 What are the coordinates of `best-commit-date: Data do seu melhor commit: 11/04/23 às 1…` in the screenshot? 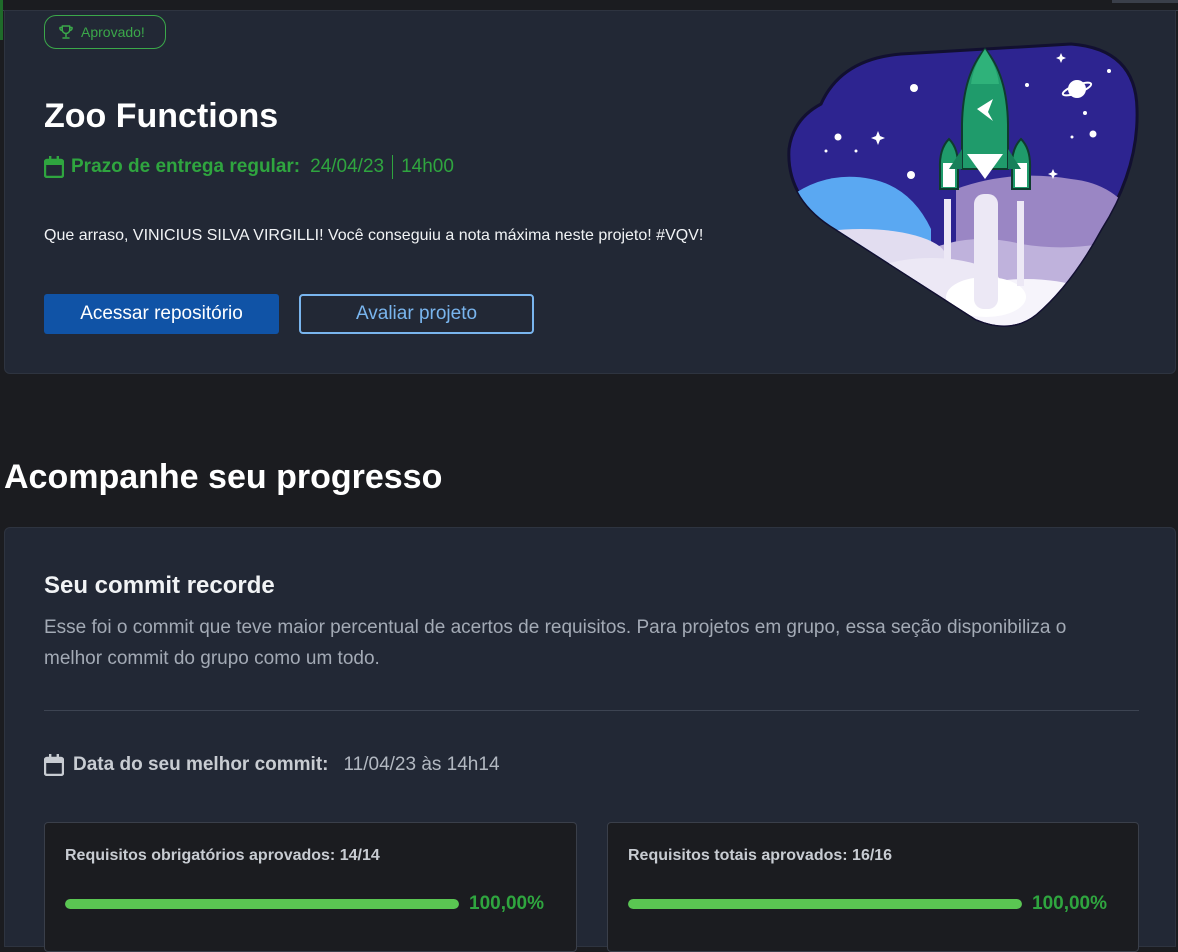 It's located at (272, 765).